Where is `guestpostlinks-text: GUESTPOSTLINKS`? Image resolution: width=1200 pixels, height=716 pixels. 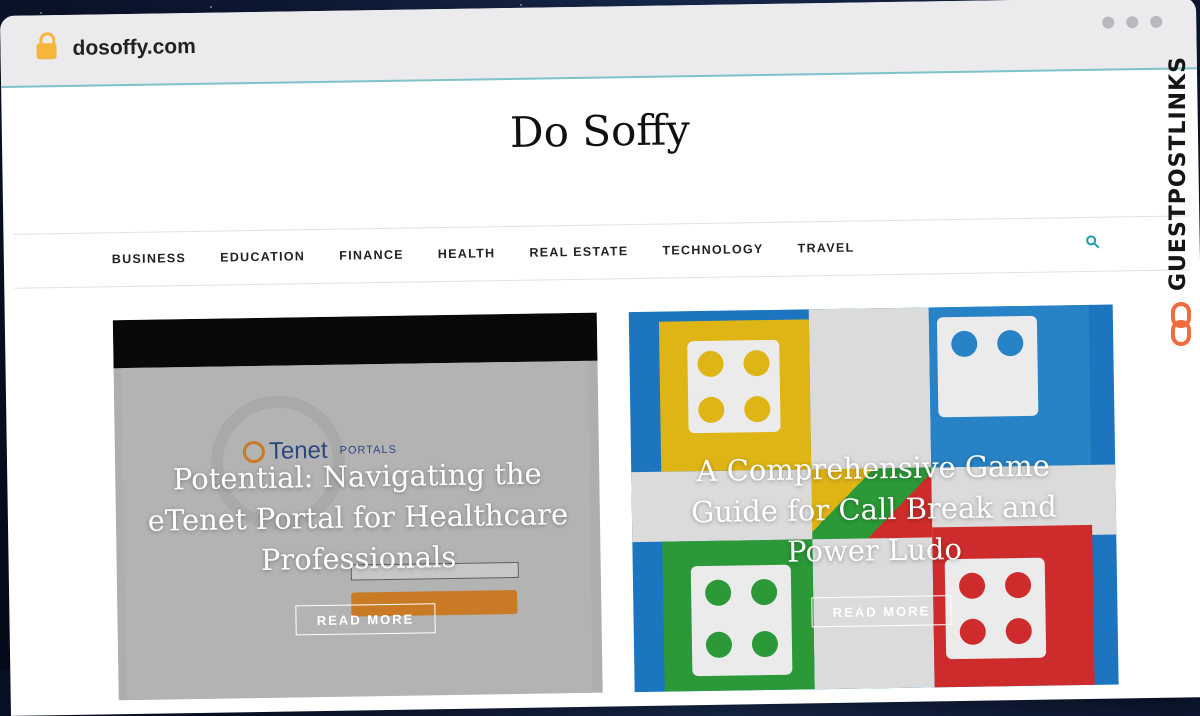
guestpostlinks-text: GUESTPOSTLINKS is located at coordinates (1178, 173).